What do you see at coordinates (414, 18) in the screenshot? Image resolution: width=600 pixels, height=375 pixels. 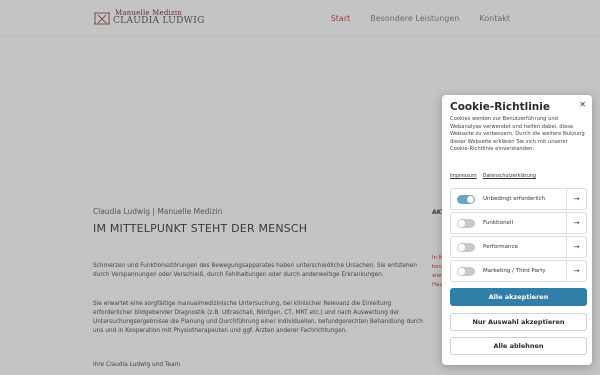 I see `nav-item-besondere-leistungen: Besondere Leistungen` at bounding box center [414, 18].